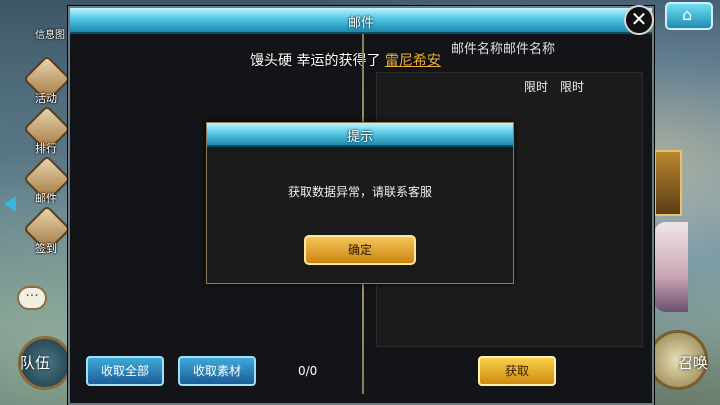  Describe the element at coordinates (317, 61) in the screenshot. I see `announcement-text: 馒头硬 幸运的获得了` at that location.